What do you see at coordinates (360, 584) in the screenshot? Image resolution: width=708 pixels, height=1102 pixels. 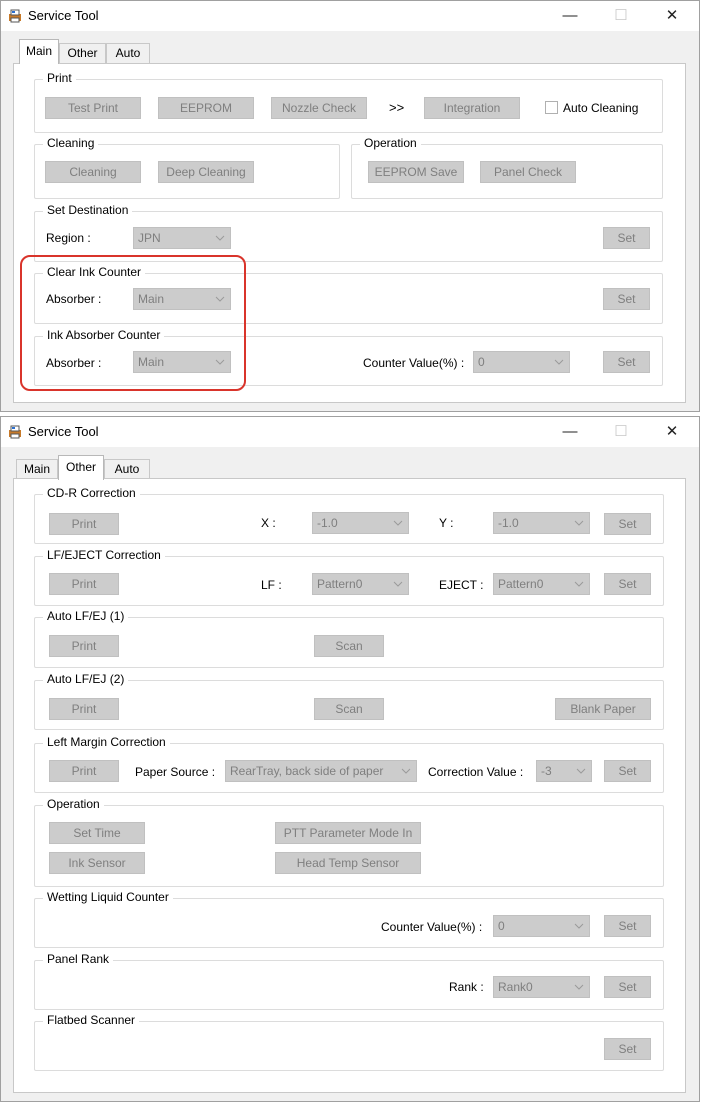 I see `lf-select: Pattern0` at bounding box center [360, 584].